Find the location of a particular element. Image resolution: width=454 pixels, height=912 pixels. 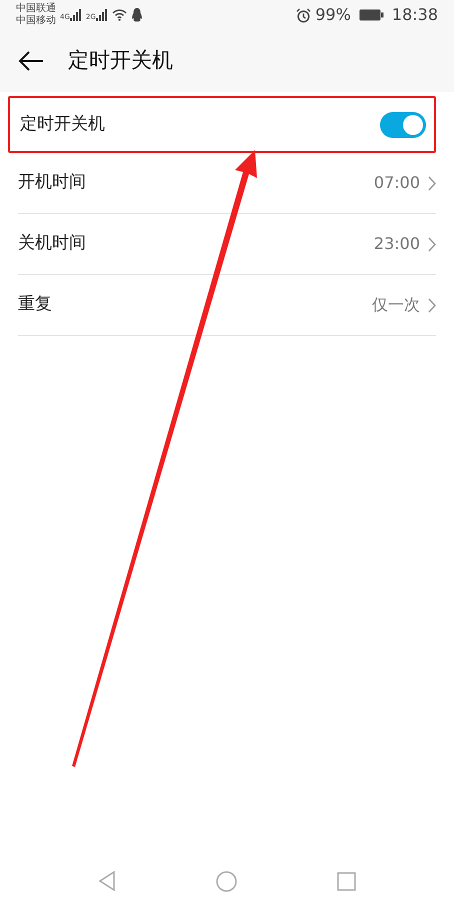

recents-icon is located at coordinates (346, 881).